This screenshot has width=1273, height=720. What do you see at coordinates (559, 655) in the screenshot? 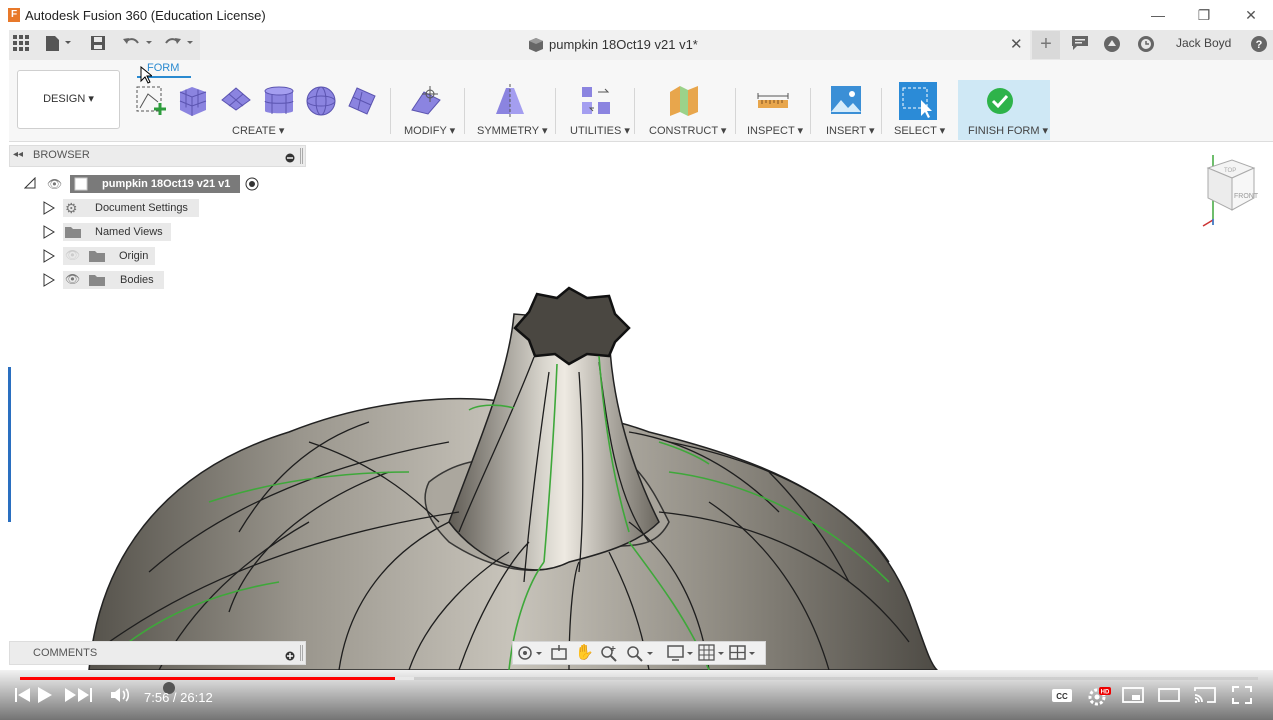
I see `look-at-icon` at bounding box center [559, 655].